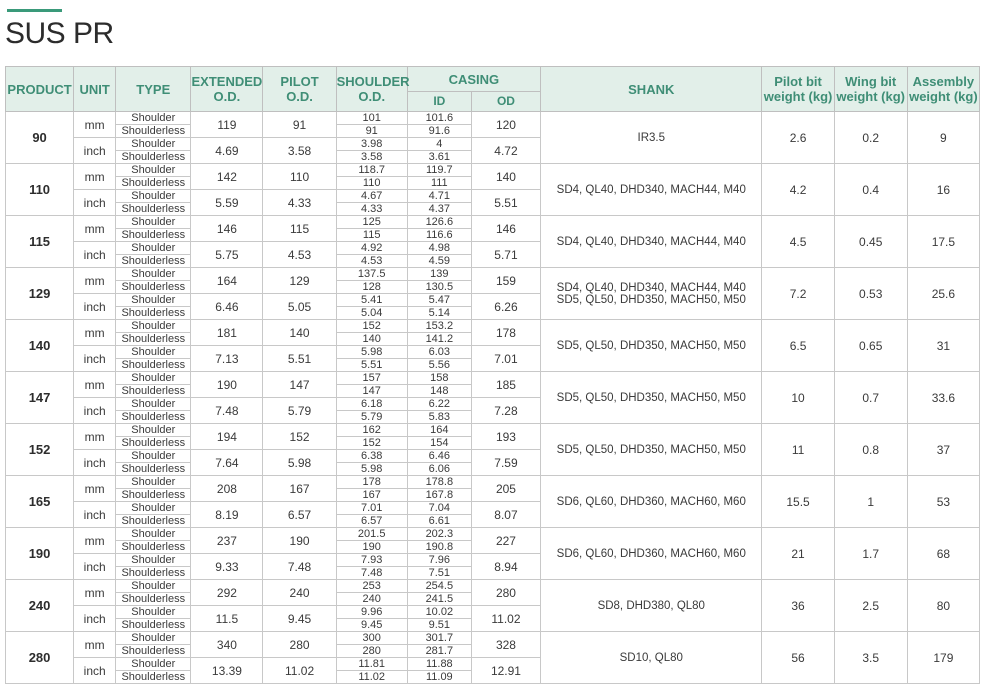 The image size is (983, 686). Describe the element at coordinates (439, 651) in the screenshot. I see `casing-id-cell-shoulderless: 281.7` at that location.